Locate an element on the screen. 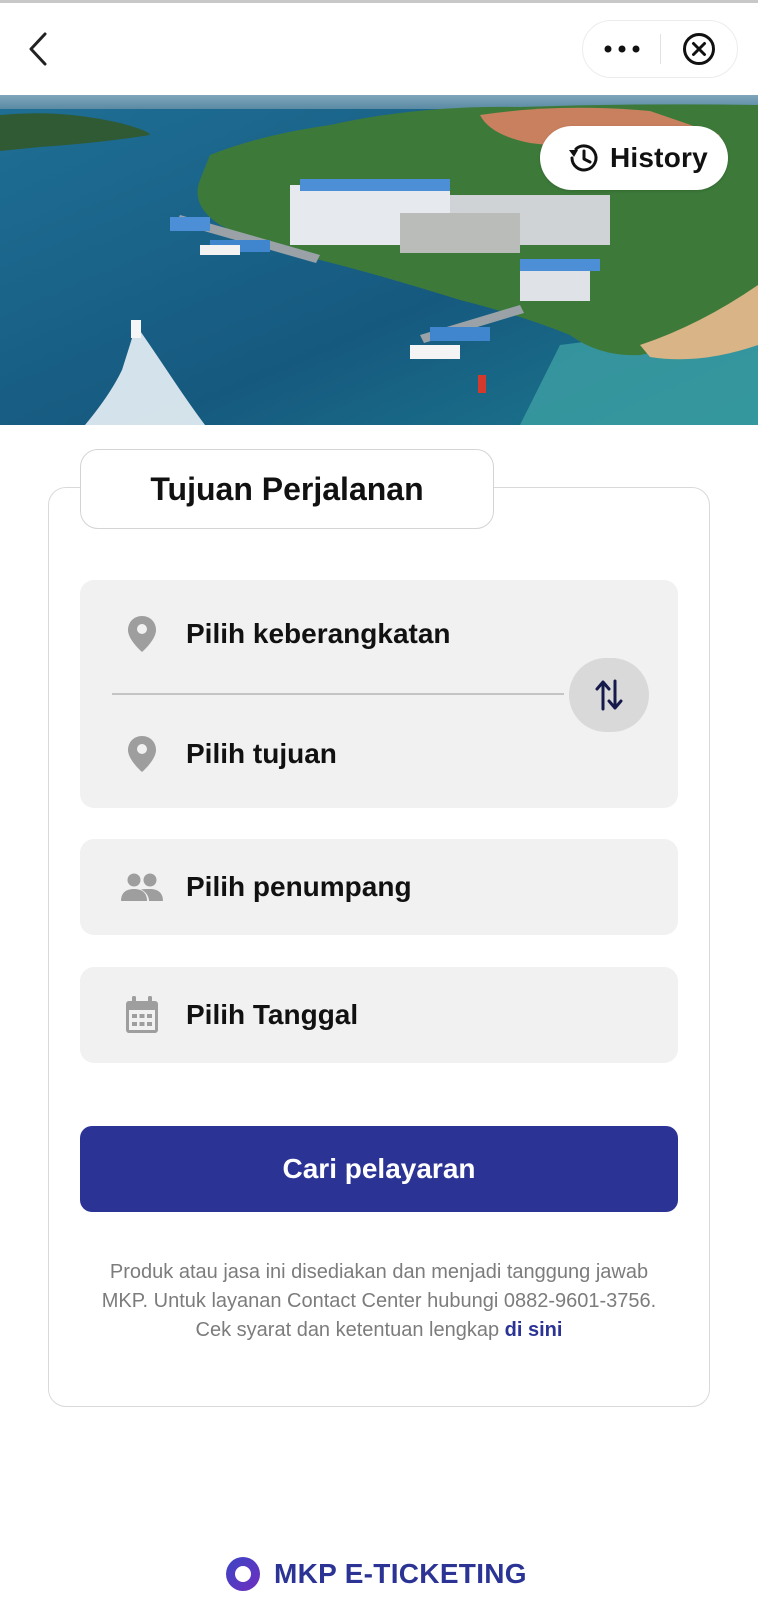 This screenshot has height=1600, width=758. disclaimer-line-3: Cek syarat dan ketentuan lengkap di sini is located at coordinates (379, 1330).